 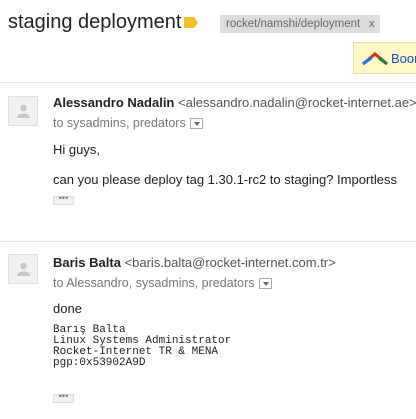 What do you see at coordinates (375, 59) in the screenshot?
I see `boomerang-logo-icon` at bounding box center [375, 59].